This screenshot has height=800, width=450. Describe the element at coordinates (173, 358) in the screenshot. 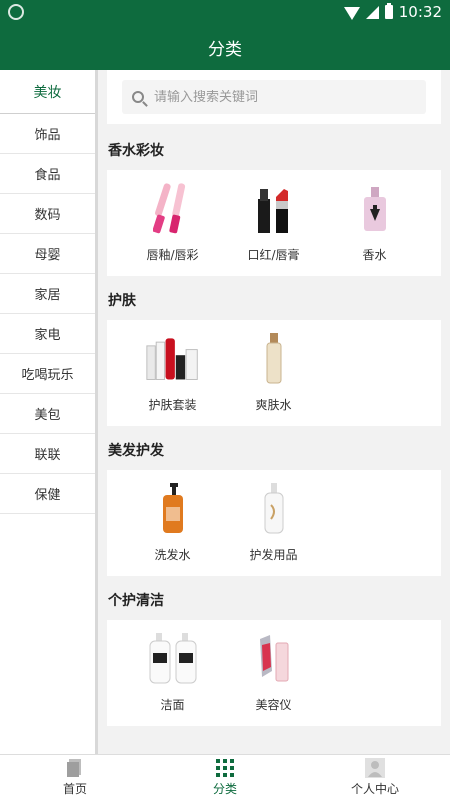

I see `skincare-set-image` at that location.